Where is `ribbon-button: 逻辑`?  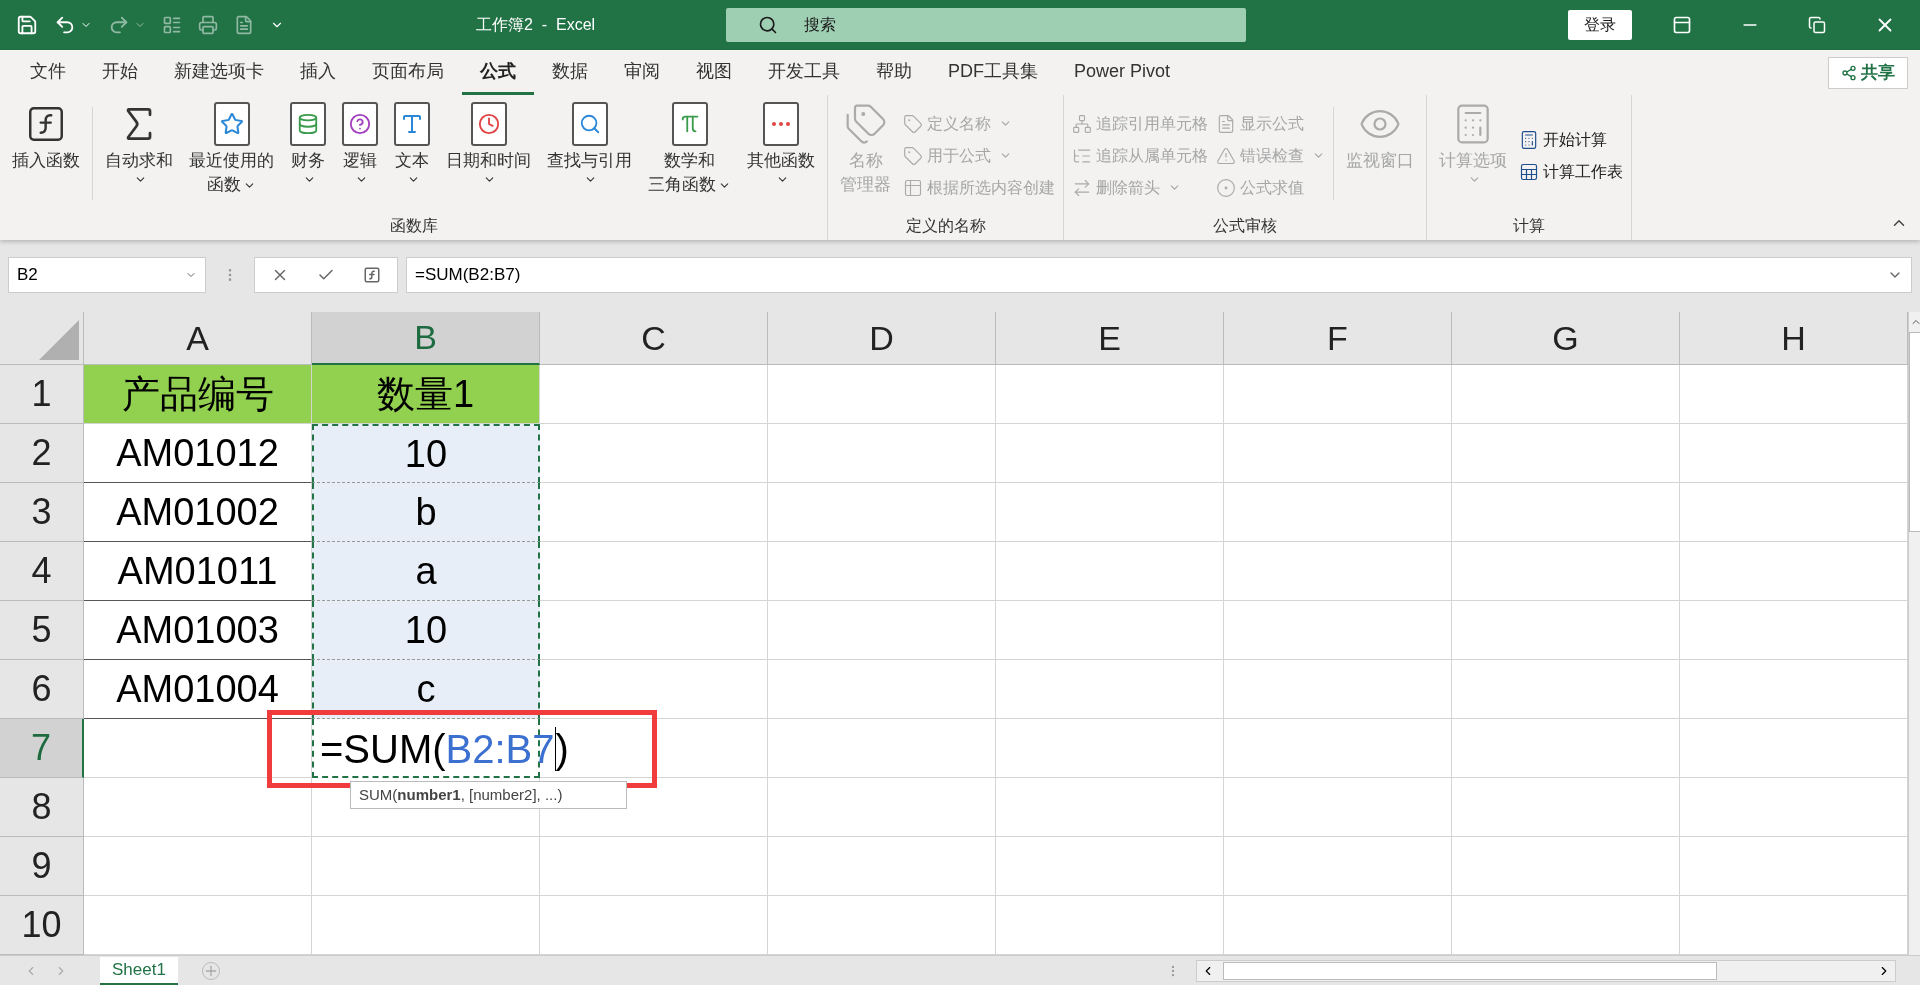 ribbon-button: 逻辑 is located at coordinates (360, 153).